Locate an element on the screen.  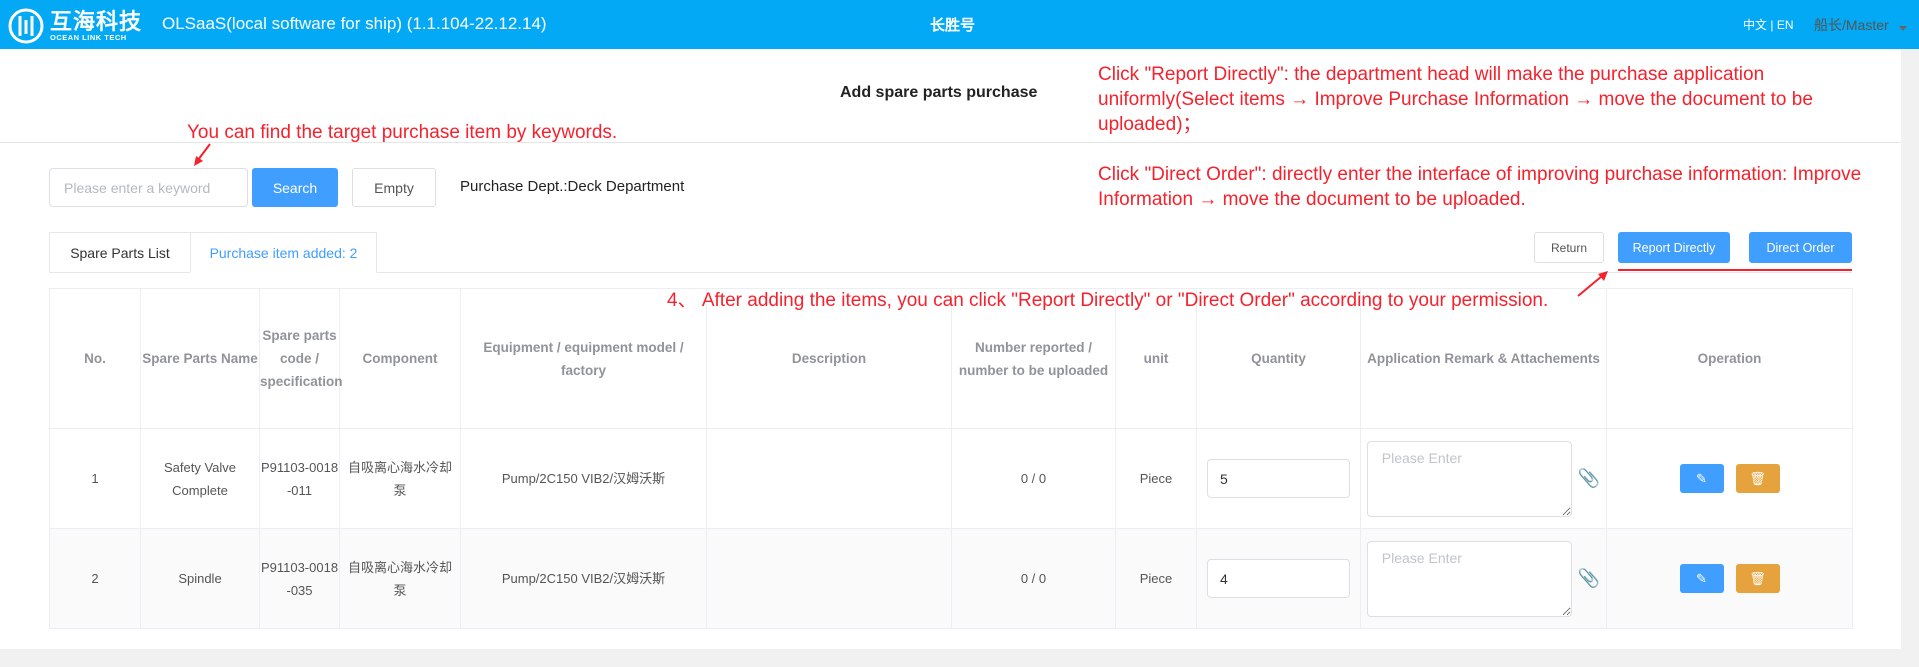
cell-name: Safety Valve Complete is located at coordinates (200, 478).